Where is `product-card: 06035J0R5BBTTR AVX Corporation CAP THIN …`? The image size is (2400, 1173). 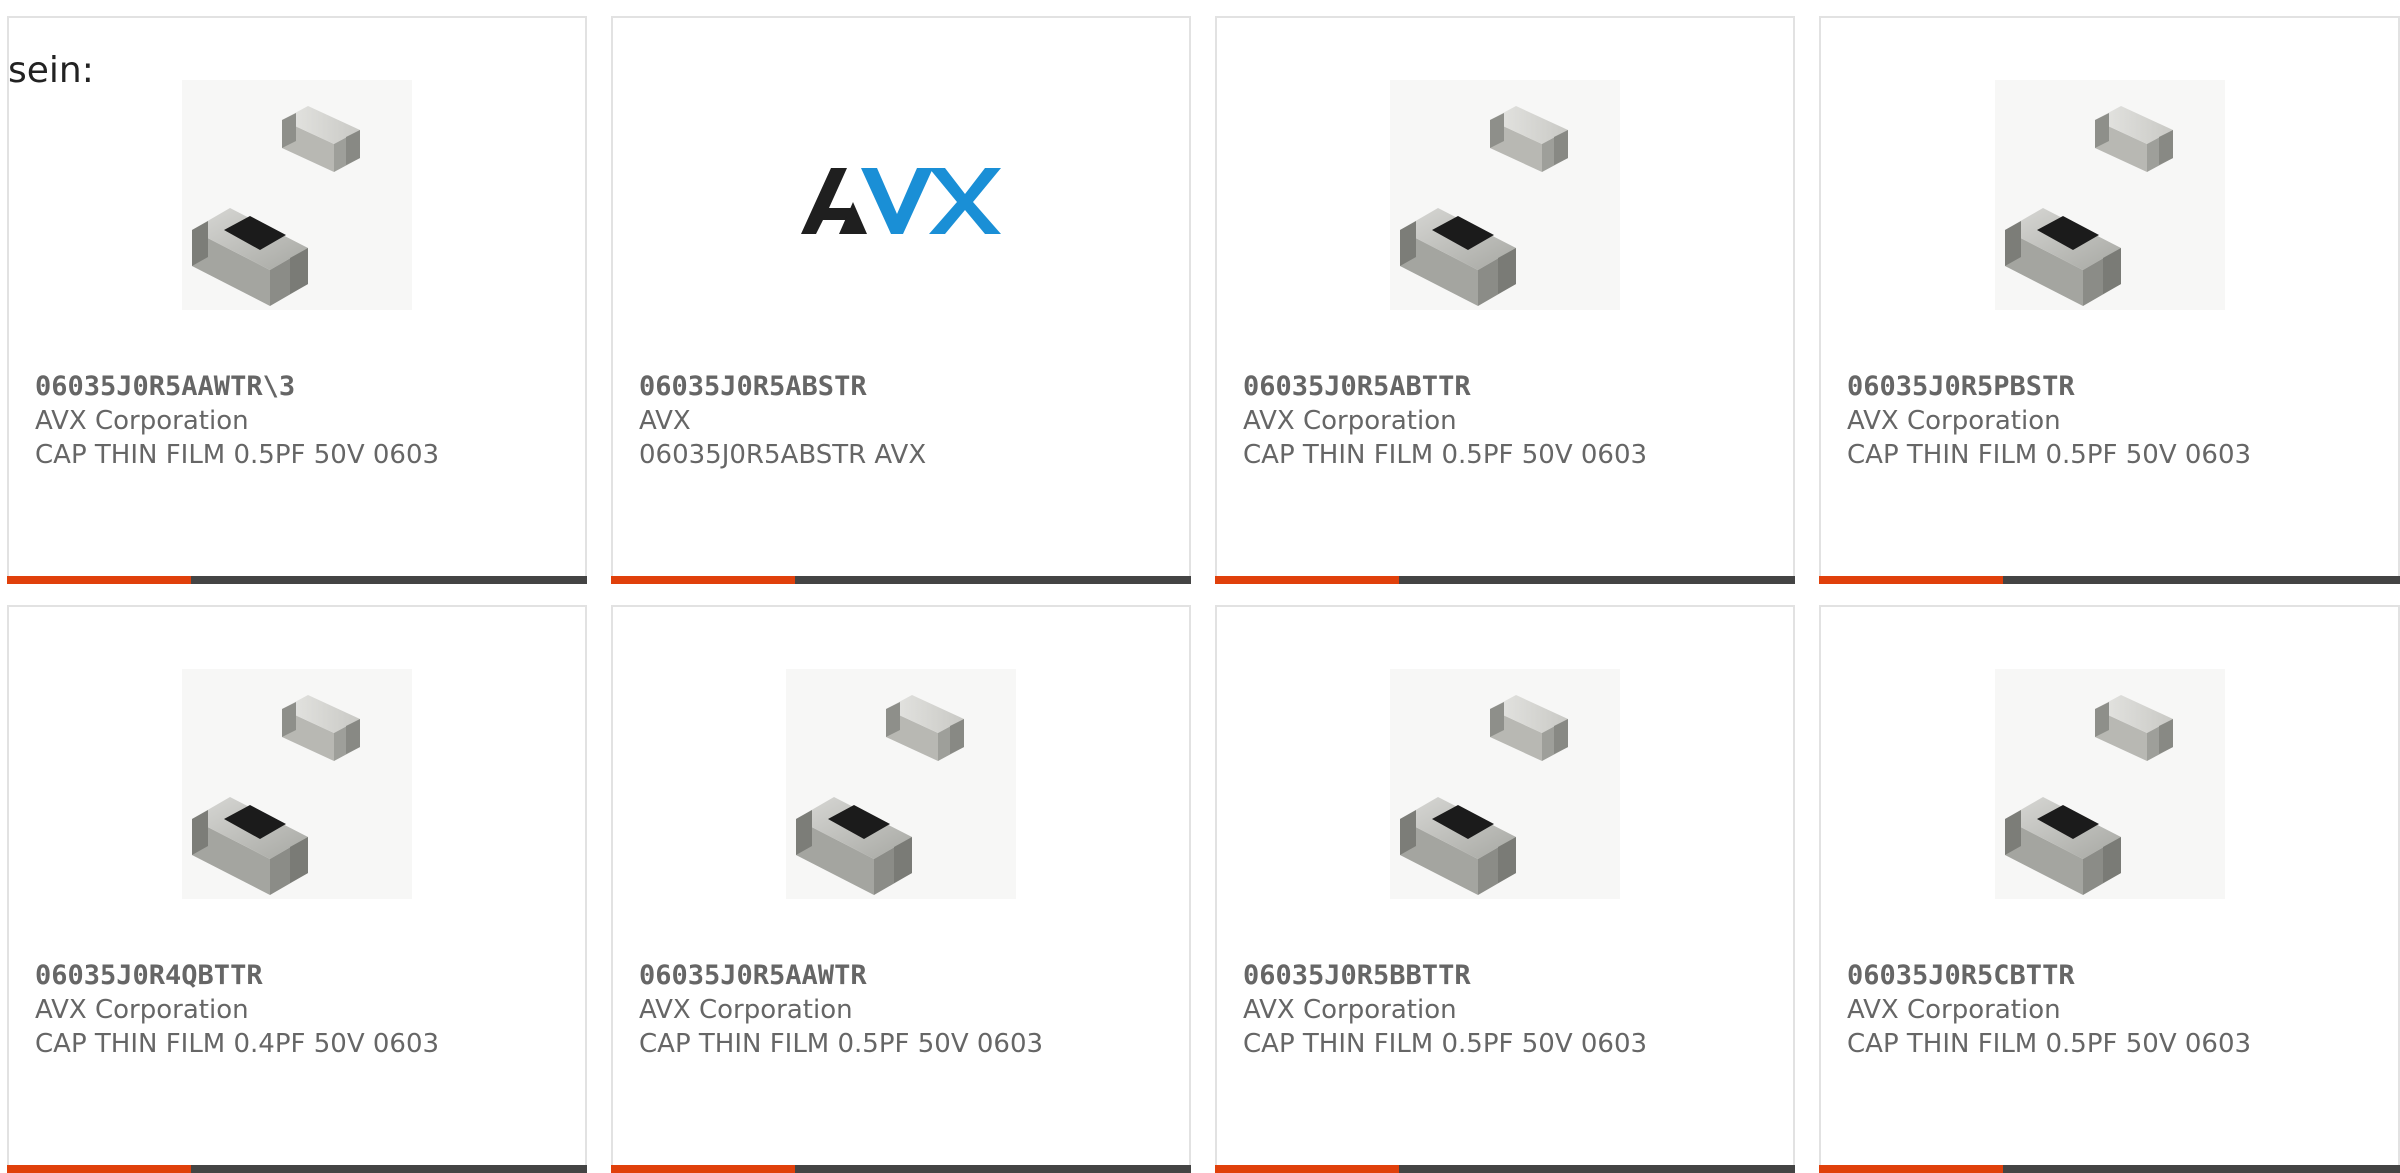 product-card: 06035J0R5BBTTR AVX Corporation CAP THIN … is located at coordinates (1505, 889).